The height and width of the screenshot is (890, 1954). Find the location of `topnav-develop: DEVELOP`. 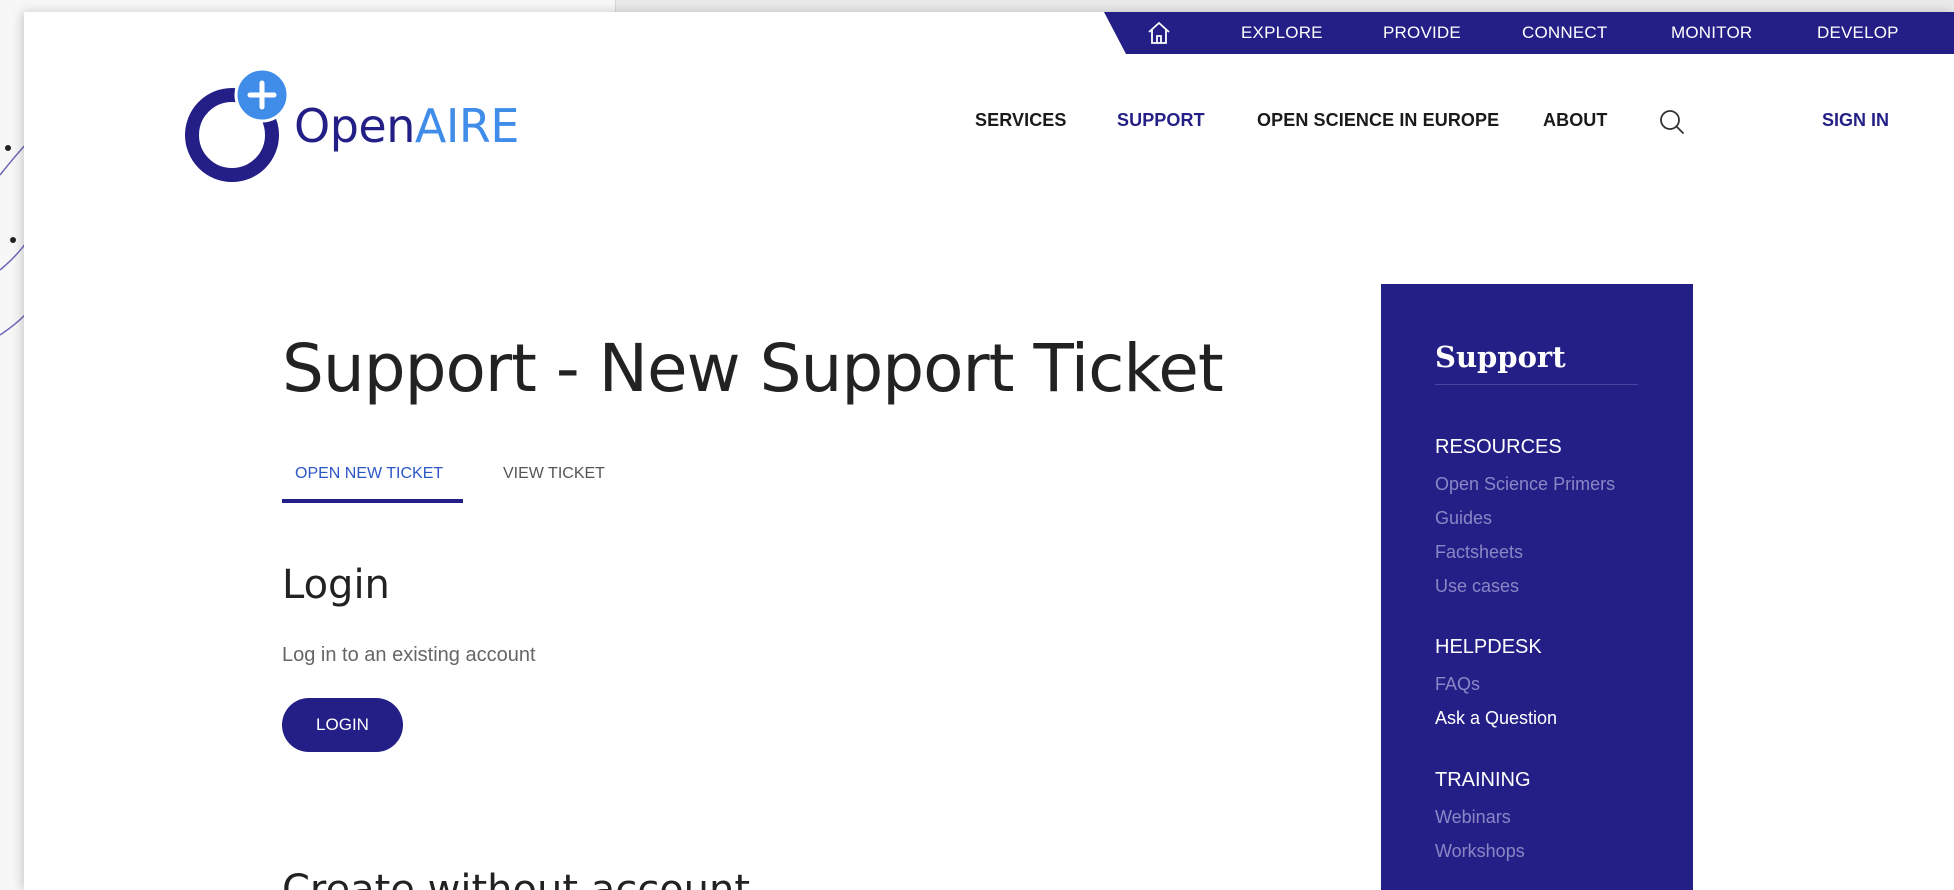

topnav-develop: DEVELOP is located at coordinates (1858, 33).